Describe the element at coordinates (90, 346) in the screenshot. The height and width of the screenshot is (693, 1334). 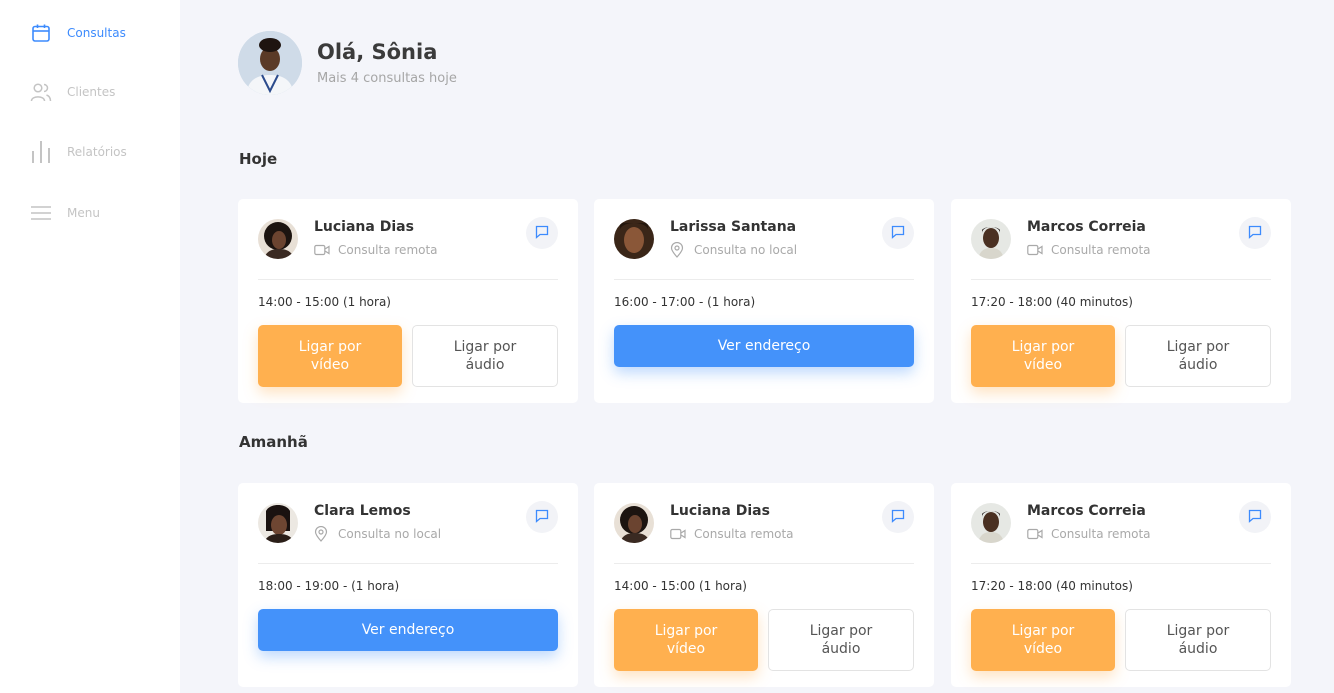
I see `sidebar: Consultas Clientes Relatórios Menu` at that location.